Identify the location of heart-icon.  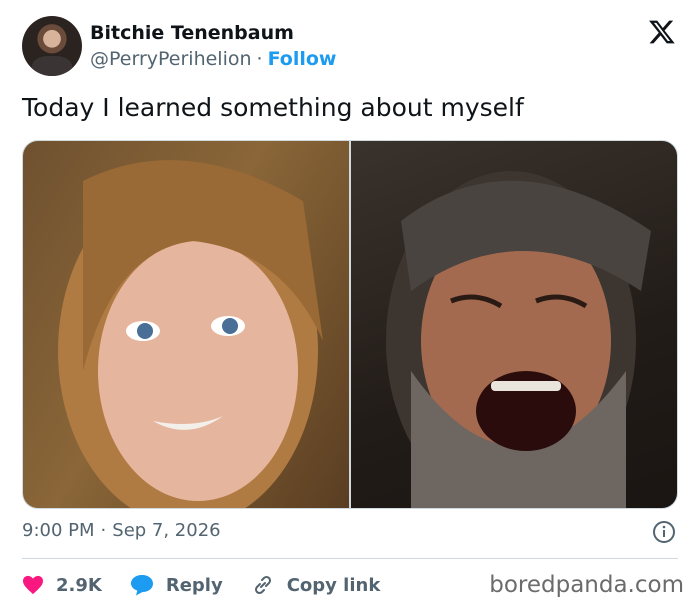
(33, 585).